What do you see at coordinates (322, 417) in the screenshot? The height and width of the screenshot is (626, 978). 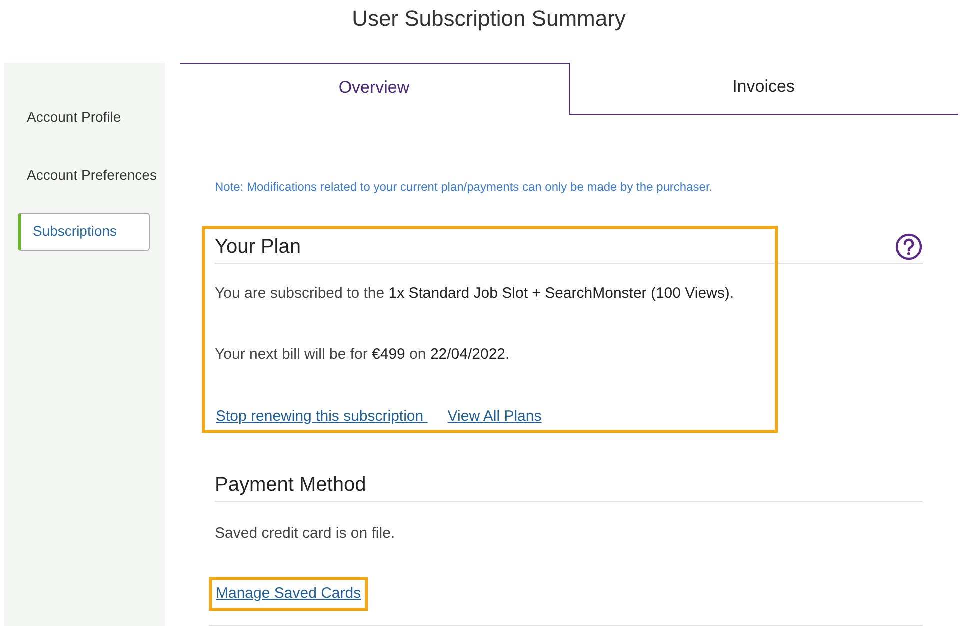 I see `link: Stop renewing this subscription` at bounding box center [322, 417].